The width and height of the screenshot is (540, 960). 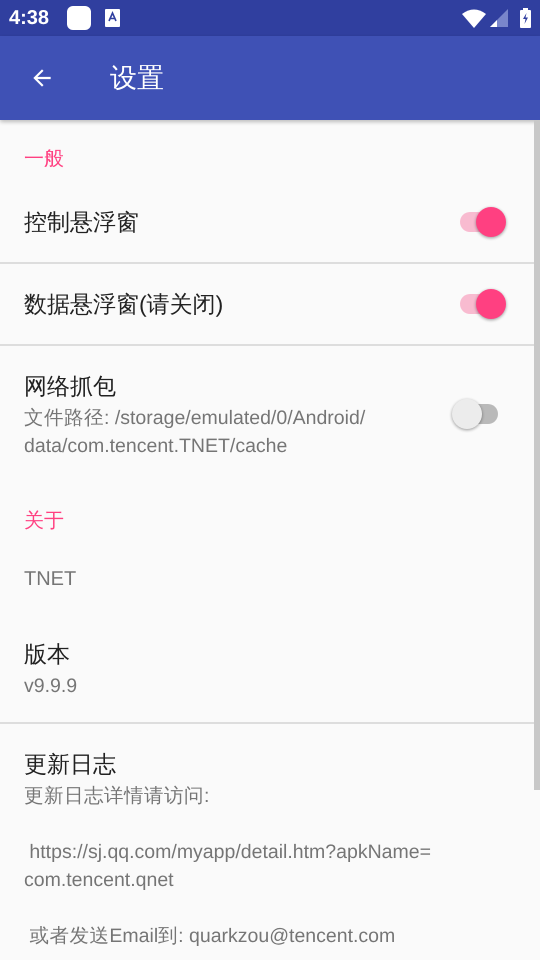 I want to click on category-header: 一般, so click(x=44, y=159).